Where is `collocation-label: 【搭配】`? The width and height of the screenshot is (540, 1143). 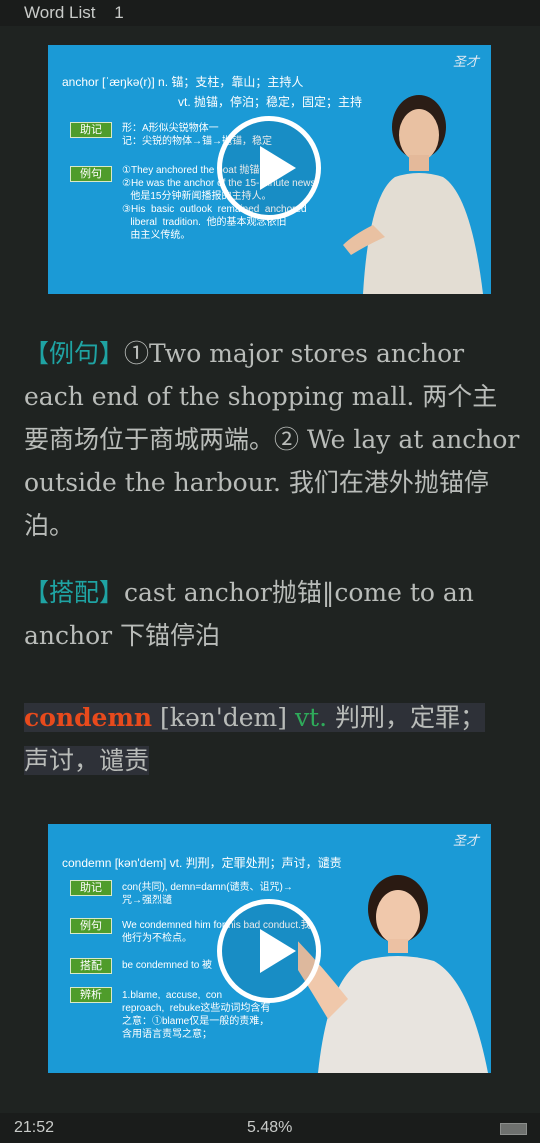
collocation-label: 【搭配】 is located at coordinates (74, 592).